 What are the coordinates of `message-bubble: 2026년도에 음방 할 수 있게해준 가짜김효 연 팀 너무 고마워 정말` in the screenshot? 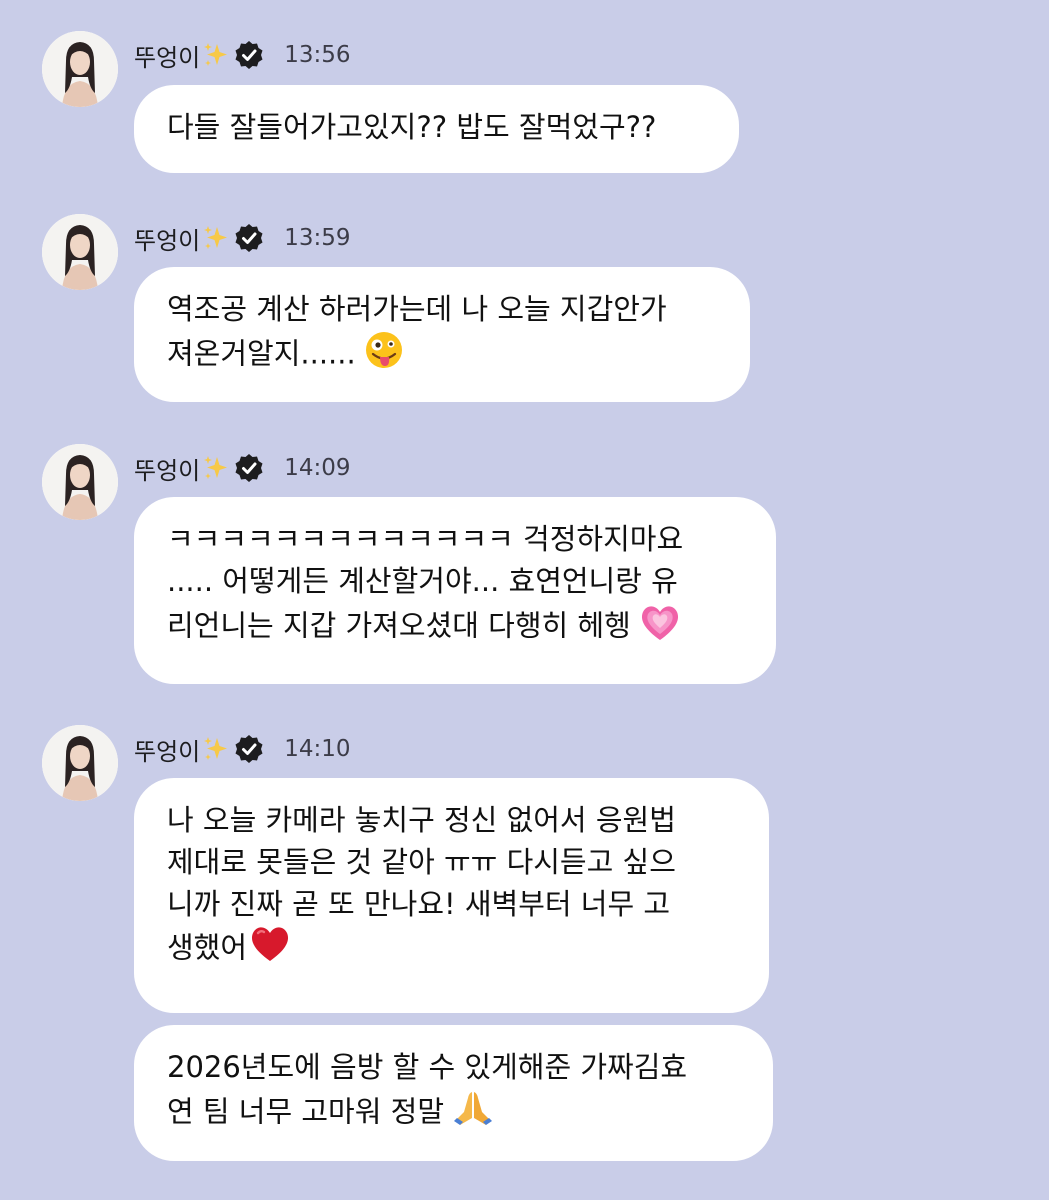 It's located at (453, 1093).